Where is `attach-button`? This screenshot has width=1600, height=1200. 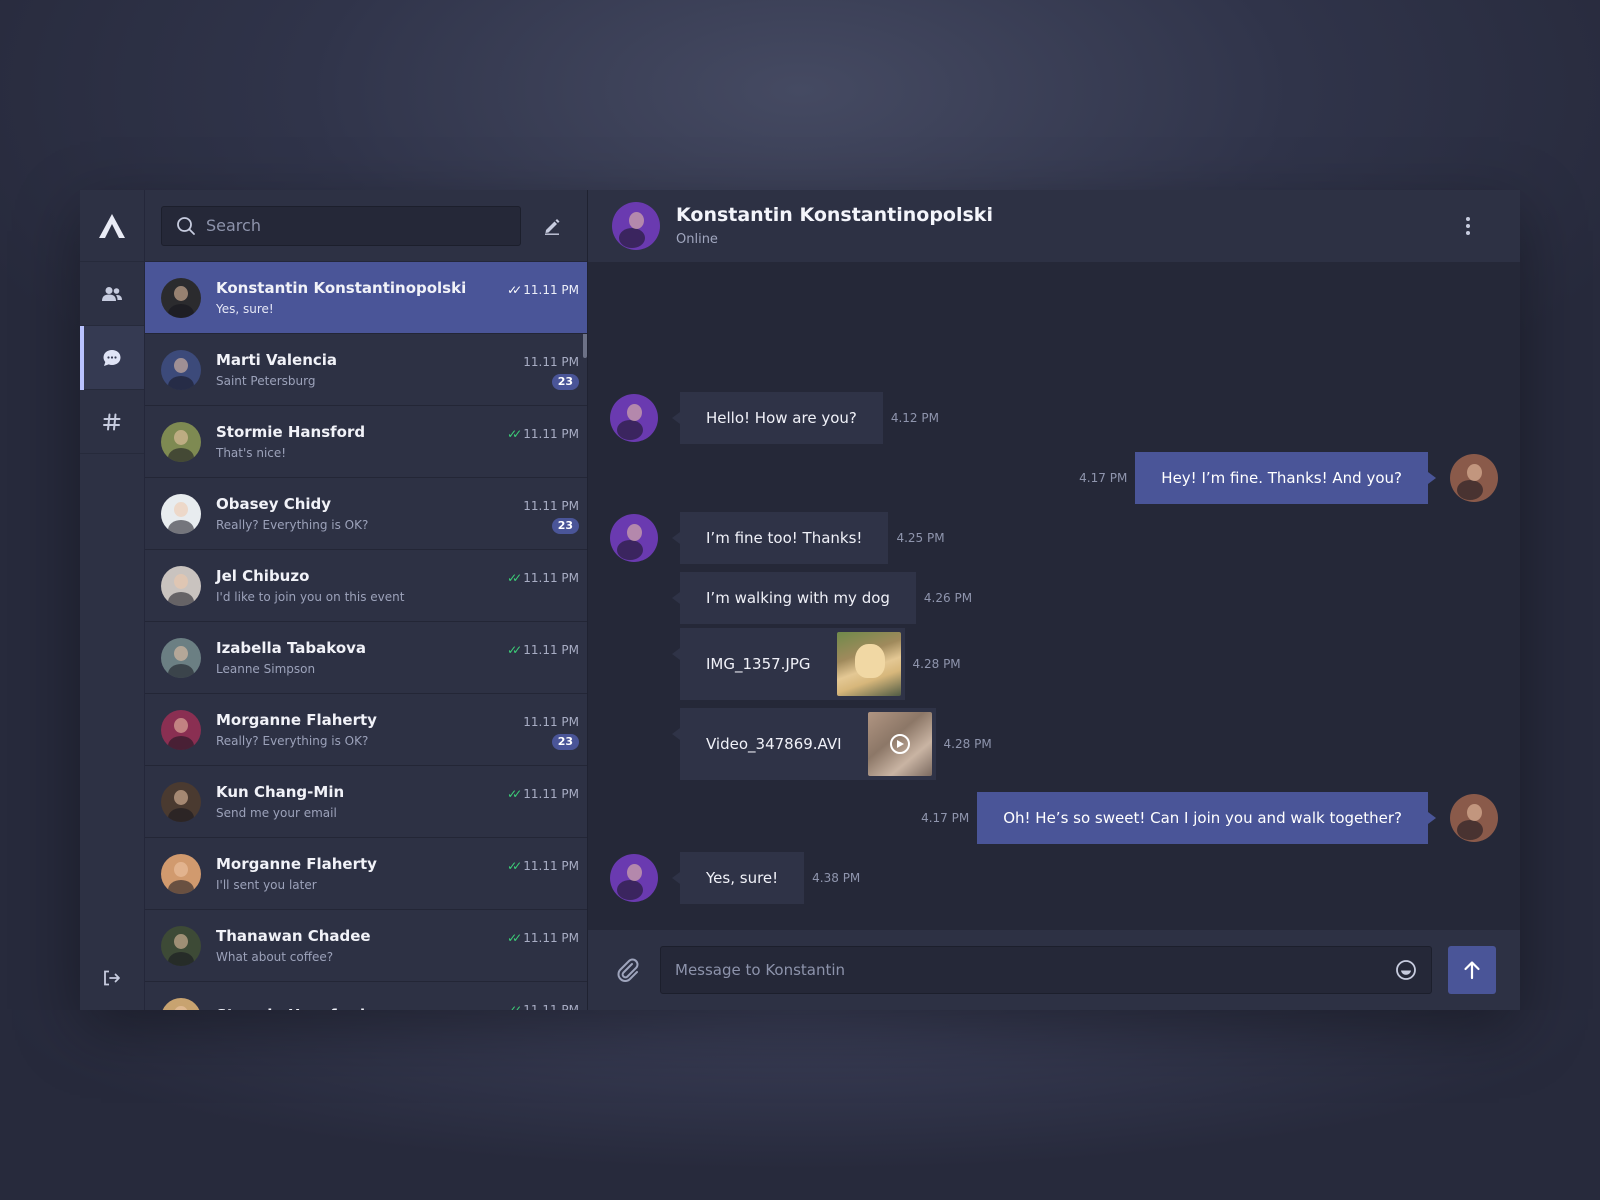 attach-button is located at coordinates (628, 970).